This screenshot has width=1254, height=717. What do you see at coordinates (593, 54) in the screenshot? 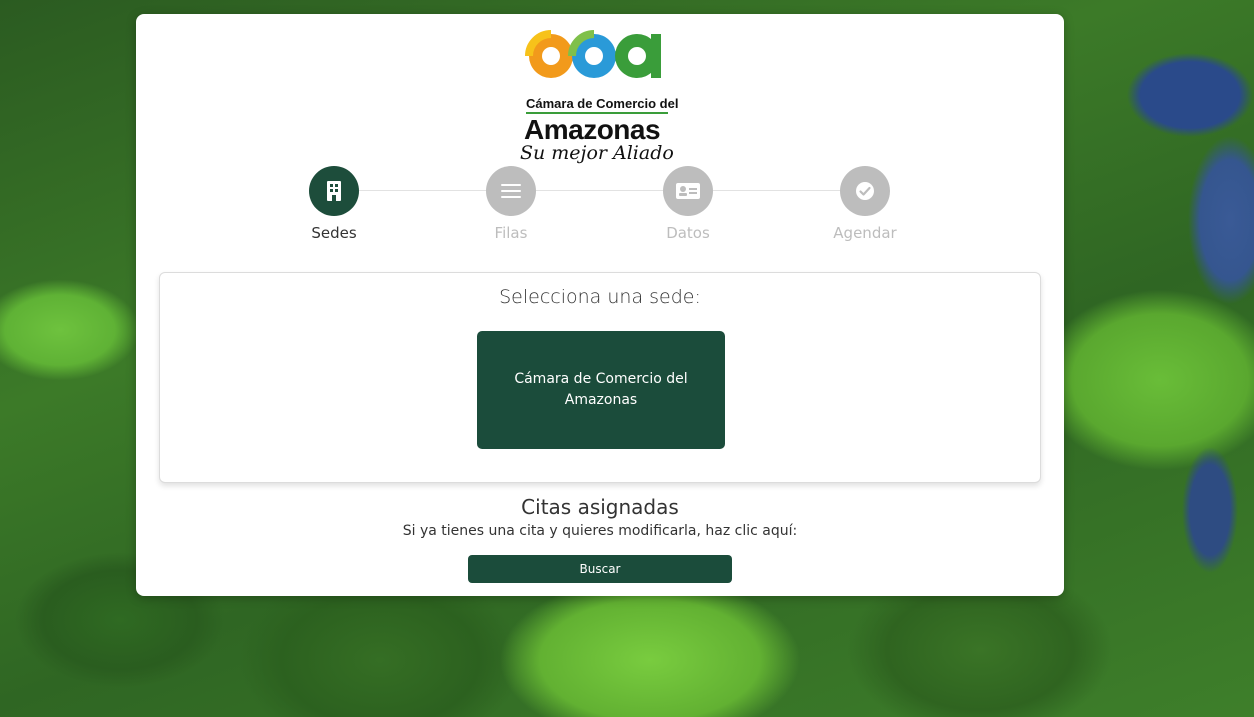
I see `logo-circles-icon` at bounding box center [593, 54].